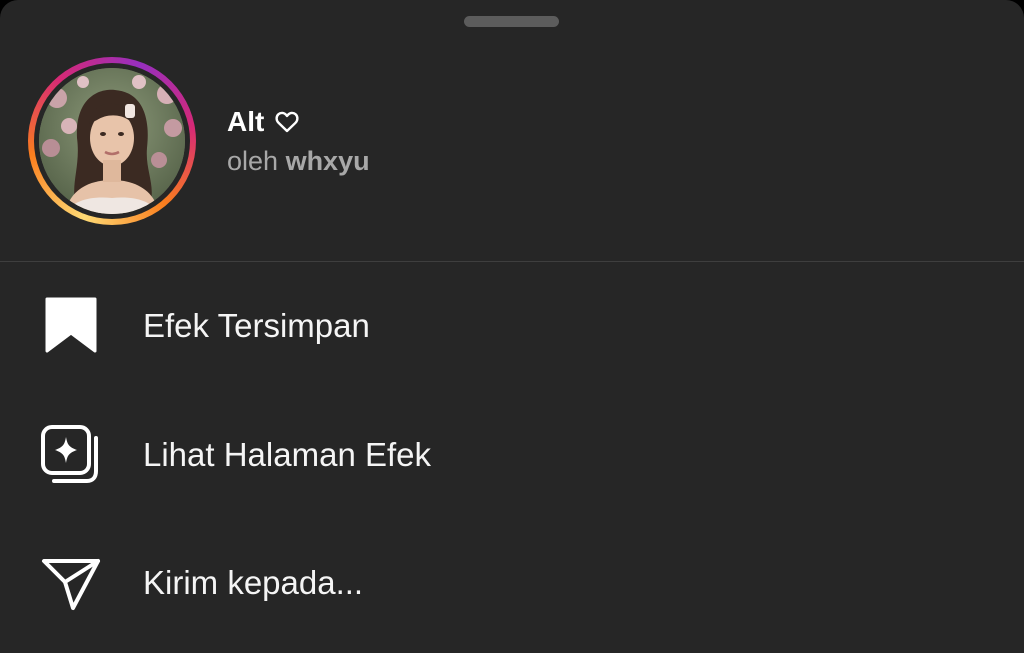 This screenshot has width=1024, height=653. I want to click on effect-name: Alt, so click(246, 121).